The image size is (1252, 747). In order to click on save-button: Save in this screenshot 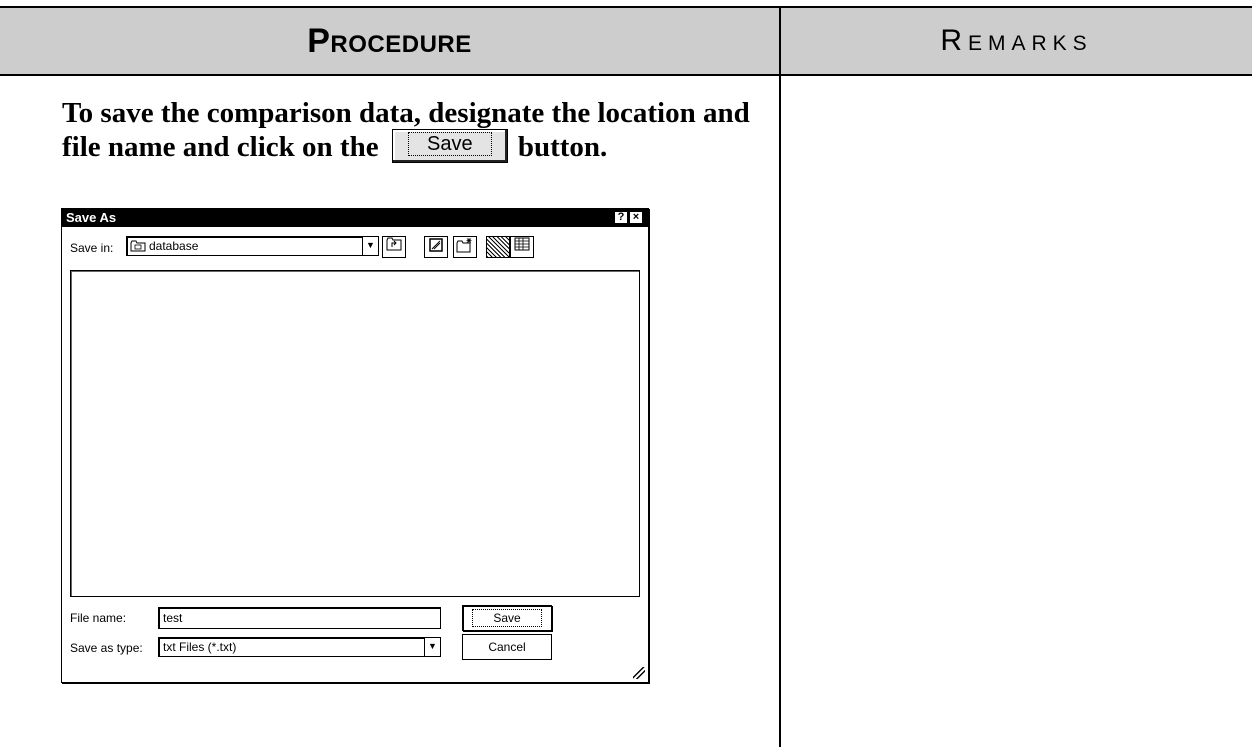, I will do `click(507, 618)`.